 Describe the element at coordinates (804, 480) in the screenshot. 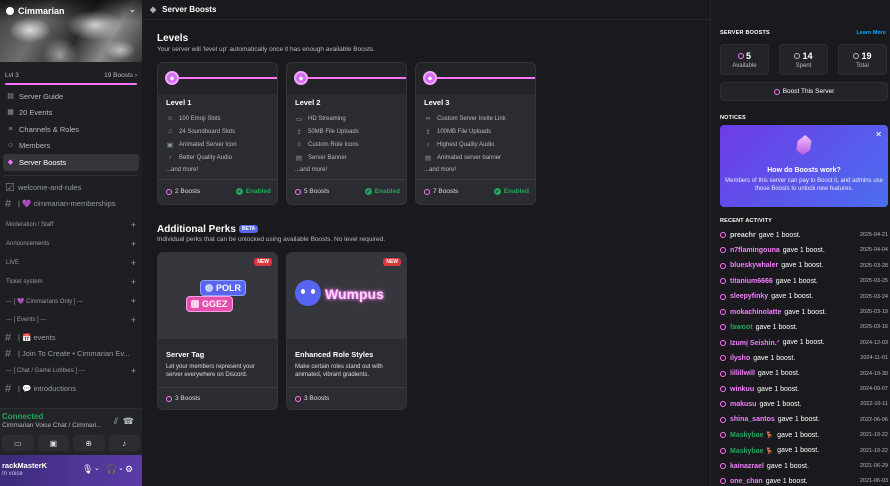

I see `activity-row: one_chan gave 1 boost. 2021-06-03` at that location.